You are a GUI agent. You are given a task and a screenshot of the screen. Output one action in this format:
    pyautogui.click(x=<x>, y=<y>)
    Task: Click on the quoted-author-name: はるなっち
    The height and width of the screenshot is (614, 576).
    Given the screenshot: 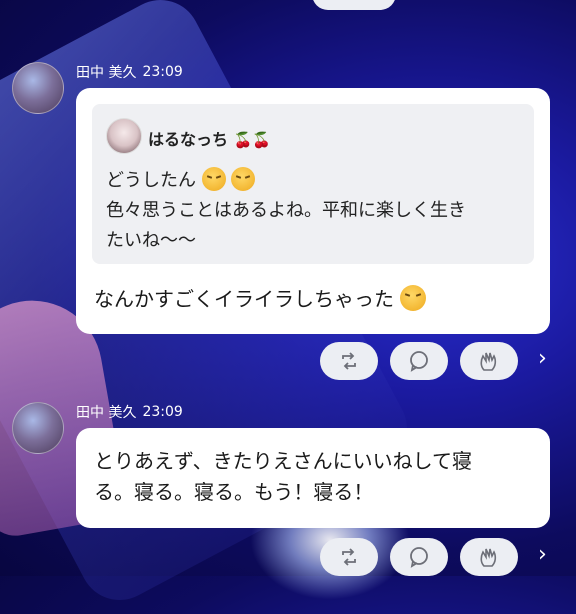 What is the action you would take?
    pyautogui.click(x=188, y=139)
    